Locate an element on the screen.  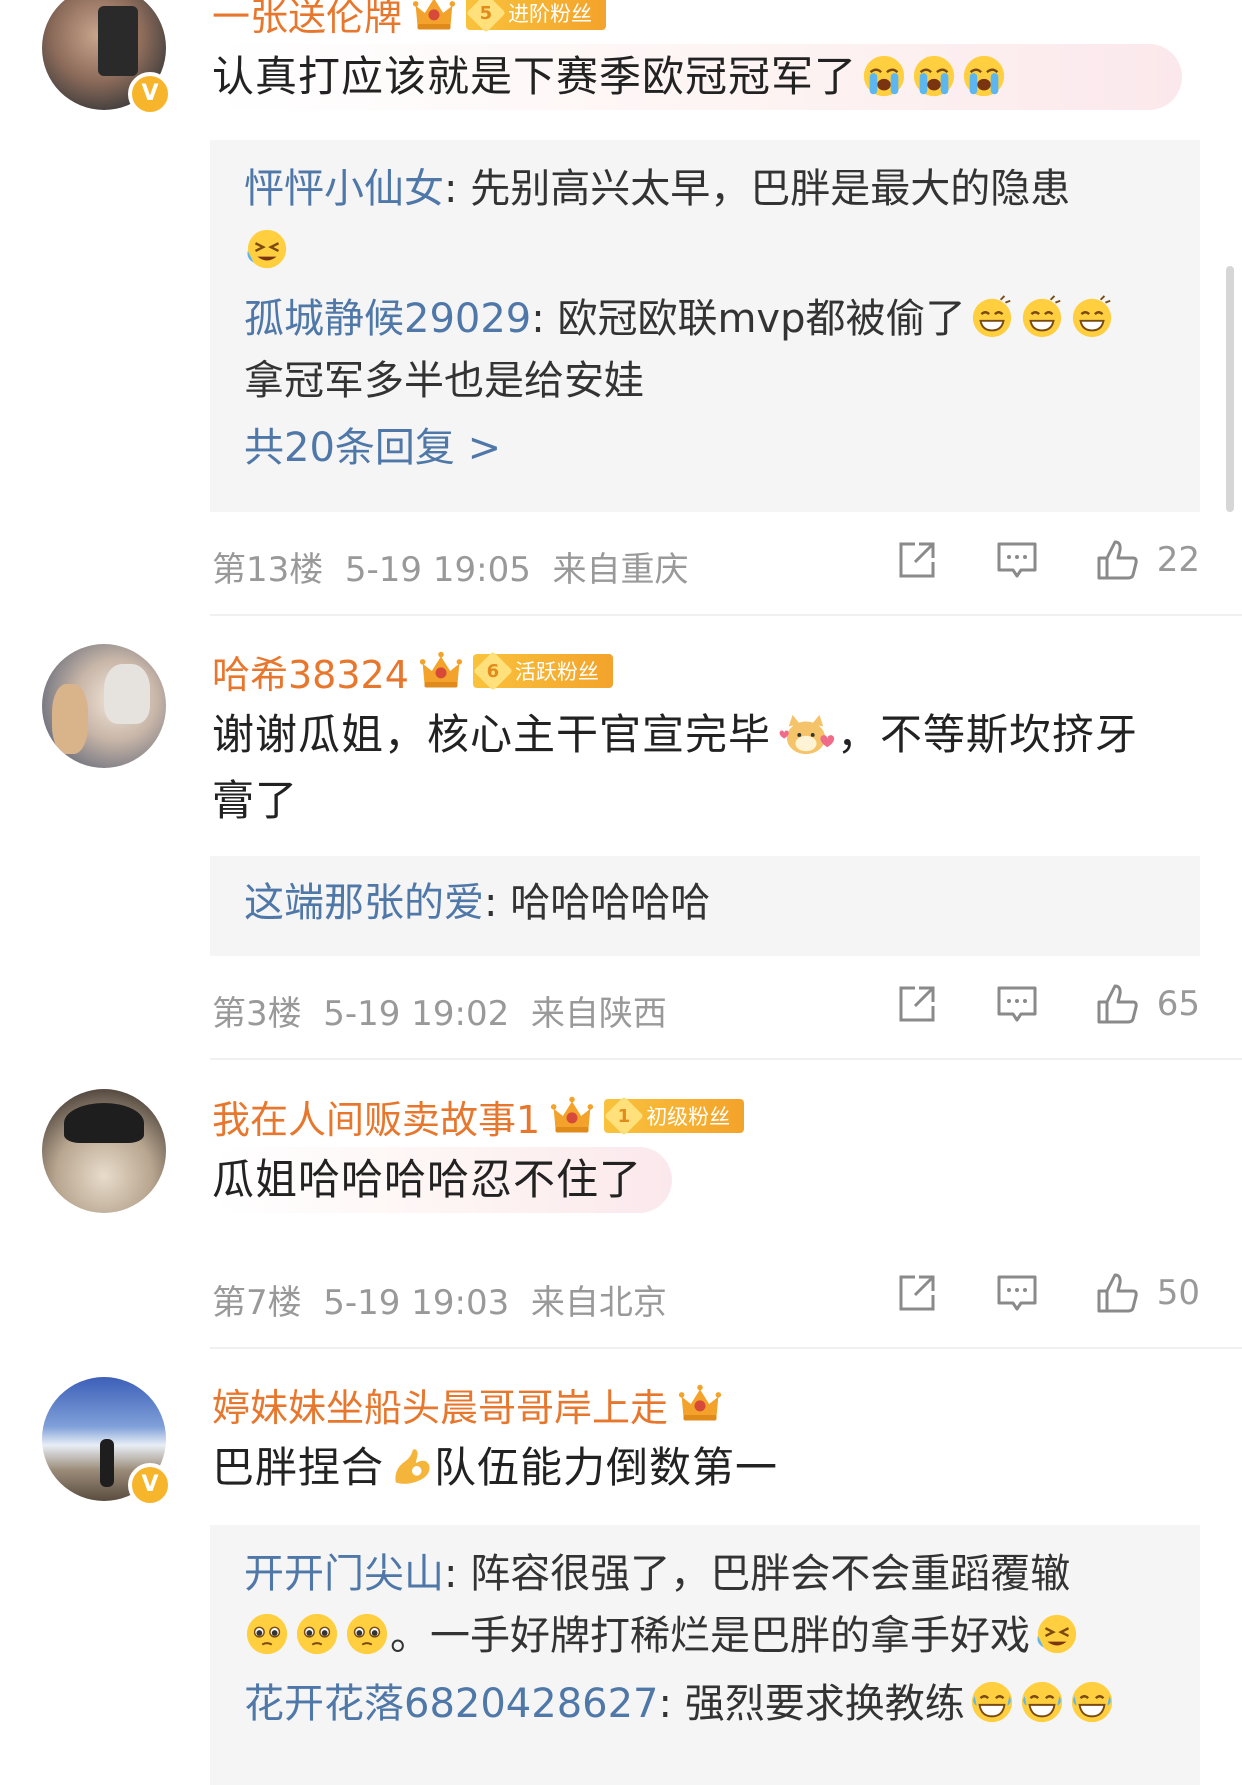
action-bar: 65 is located at coordinates (1019, 1004).